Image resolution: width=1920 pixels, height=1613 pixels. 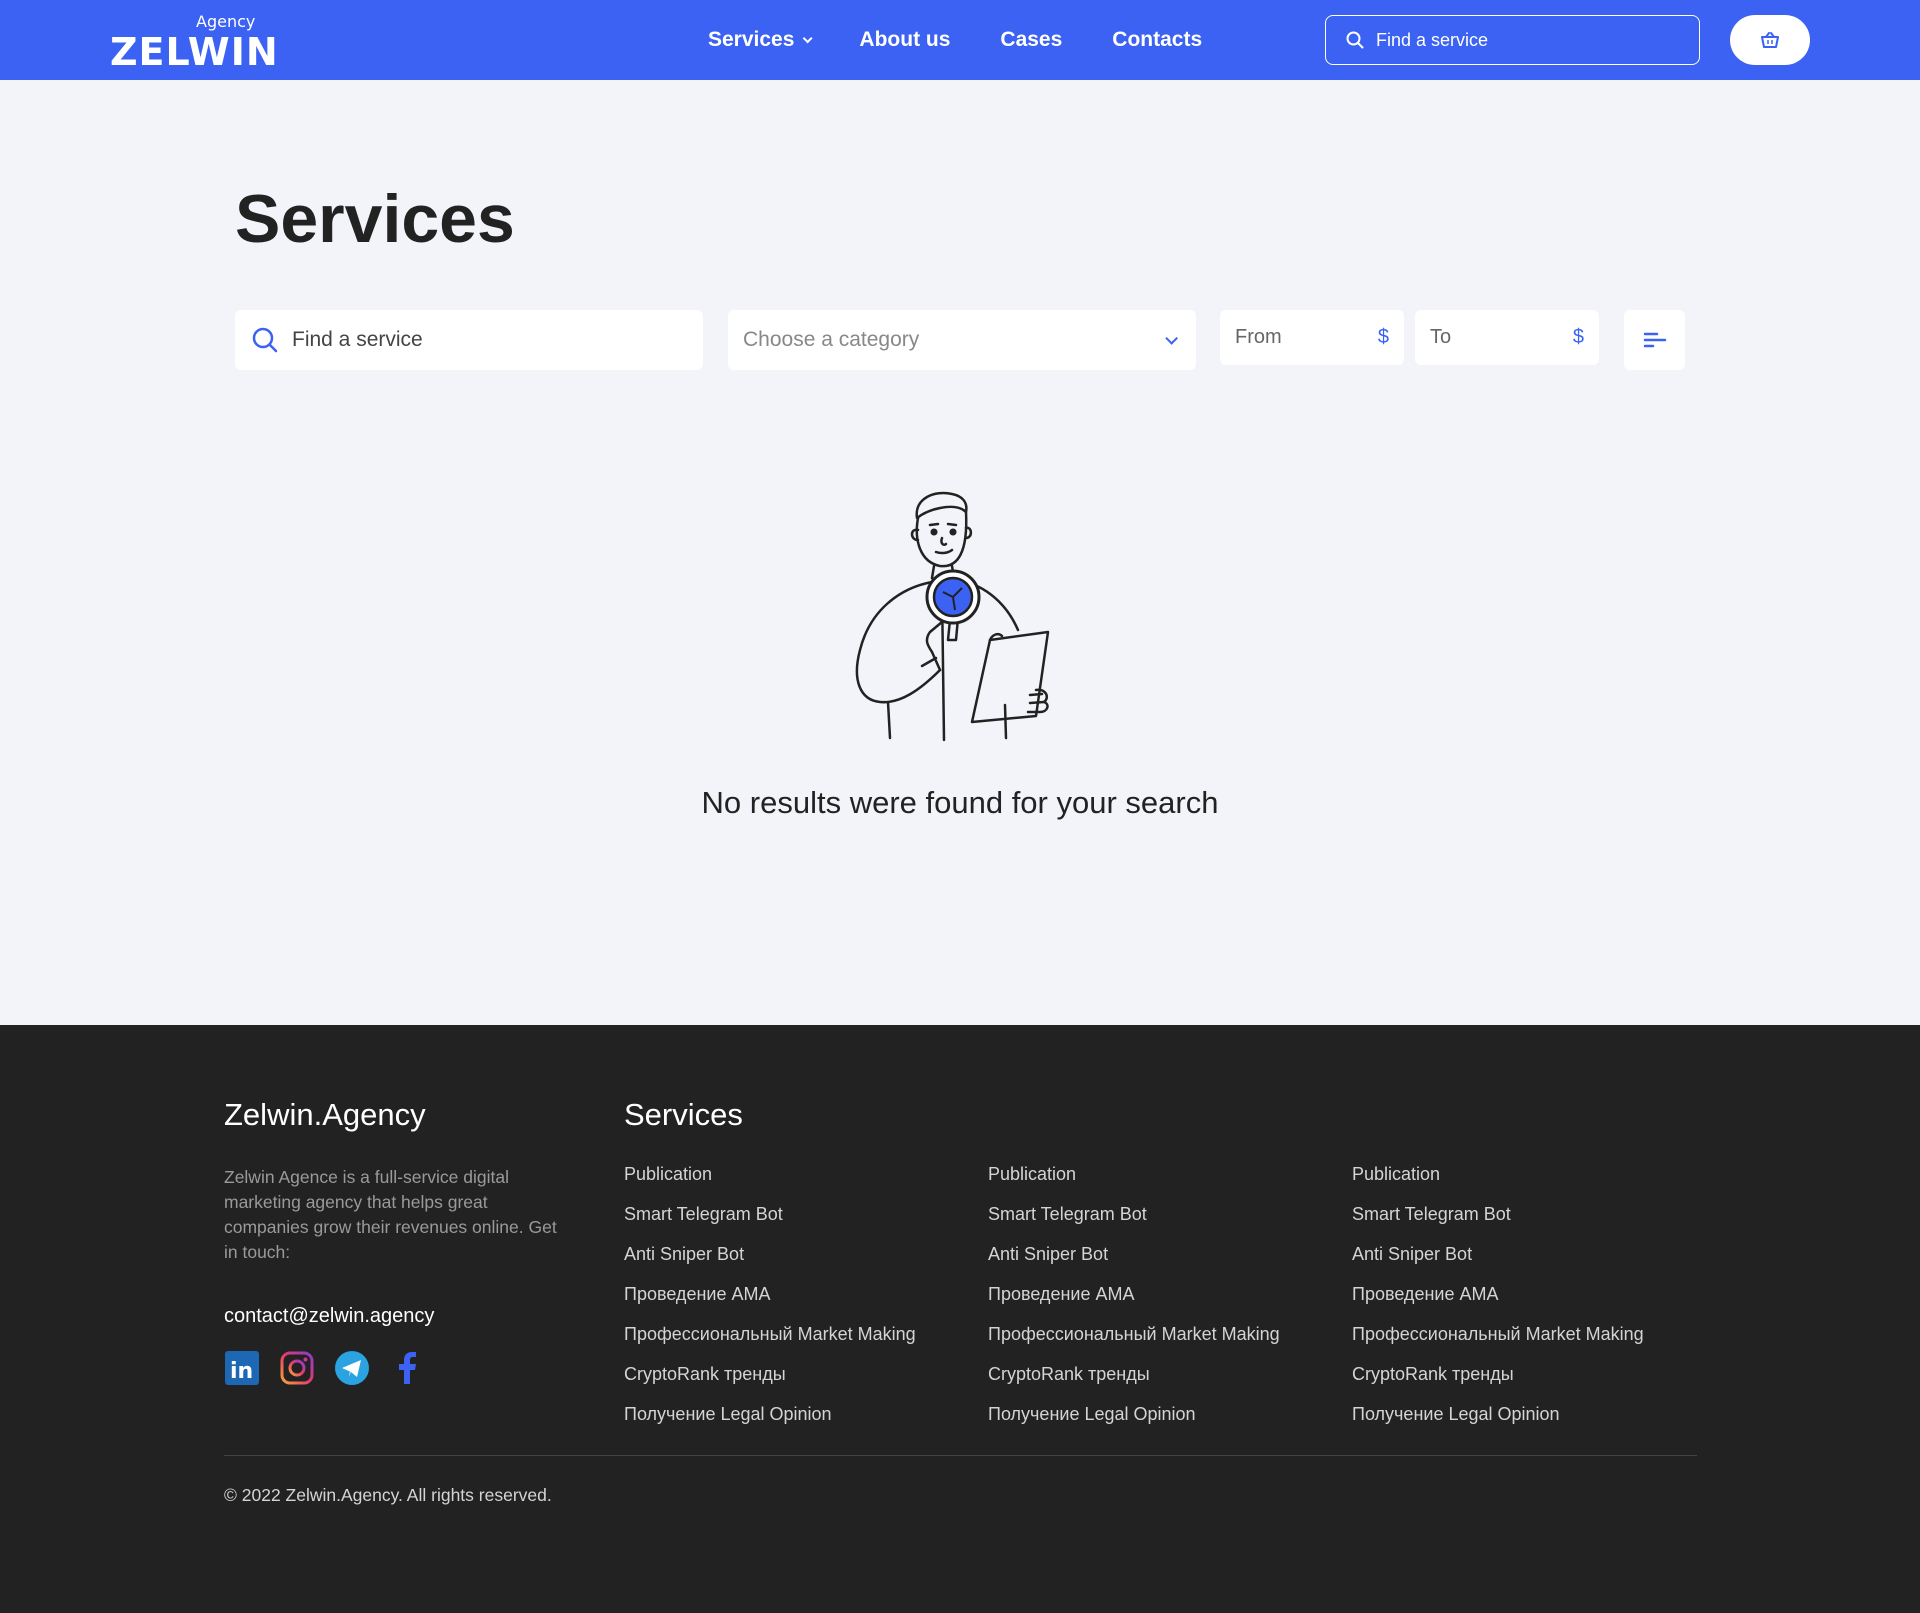 I want to click on category-placeholder: Choose a category, so click(x=831, y=339).